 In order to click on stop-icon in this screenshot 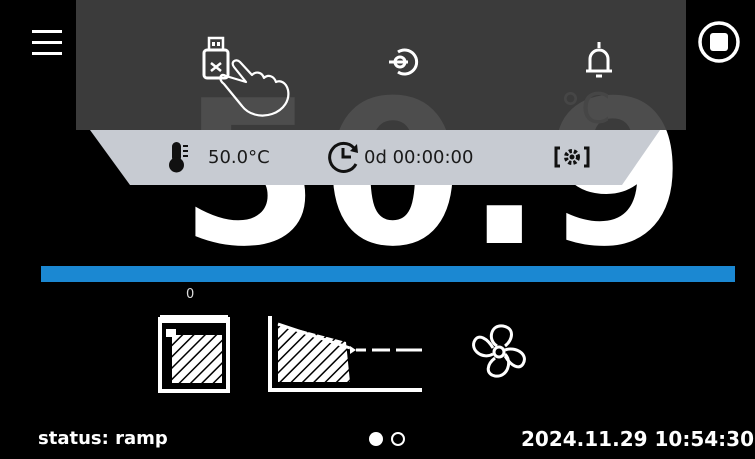, I will do `click(719, 42)`.